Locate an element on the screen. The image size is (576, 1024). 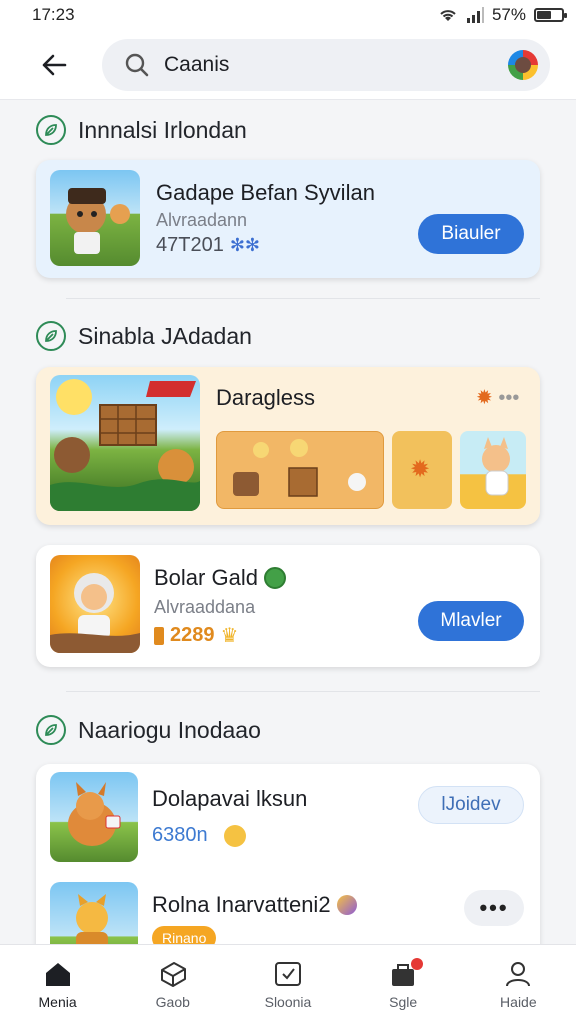
open-button: lJoidev is located at coordinates (471, 805).